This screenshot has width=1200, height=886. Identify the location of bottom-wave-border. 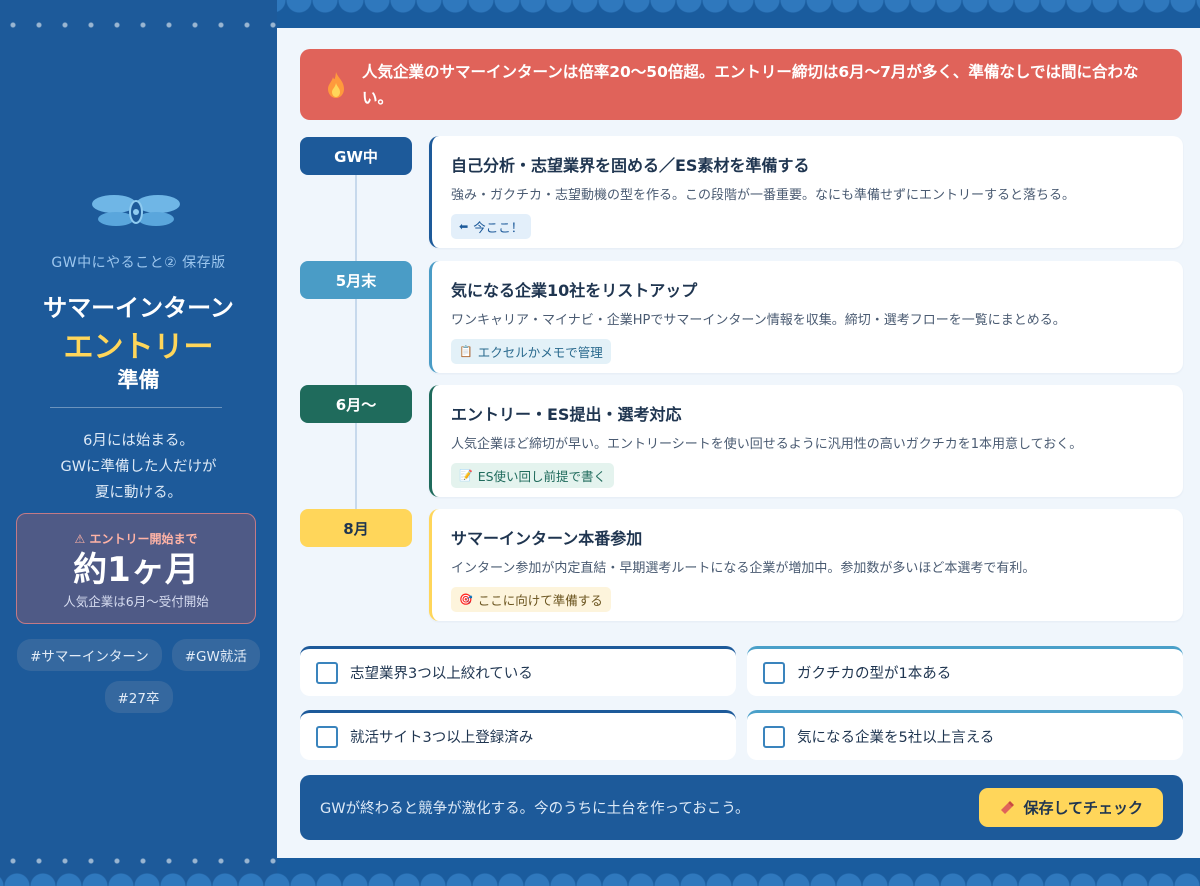
(600, 877).